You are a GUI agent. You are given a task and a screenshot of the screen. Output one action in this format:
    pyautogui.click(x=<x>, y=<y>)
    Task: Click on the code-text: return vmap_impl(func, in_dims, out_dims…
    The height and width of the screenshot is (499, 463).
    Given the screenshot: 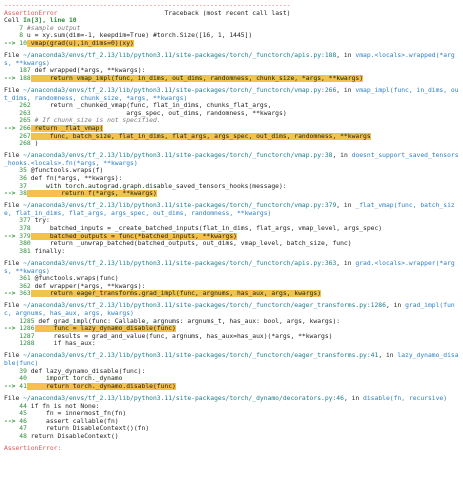 What is the action you would take?
    pyautogui.click(x=197, y=78)
    